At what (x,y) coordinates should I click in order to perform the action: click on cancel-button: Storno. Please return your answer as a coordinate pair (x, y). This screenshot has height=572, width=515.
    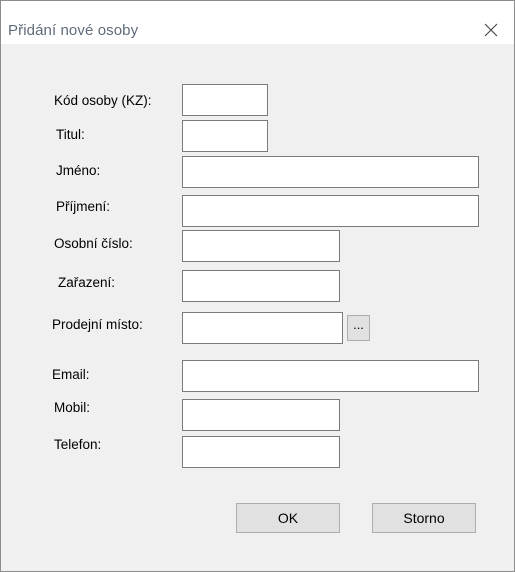
    Looking at the image, I should click on (424, 518).